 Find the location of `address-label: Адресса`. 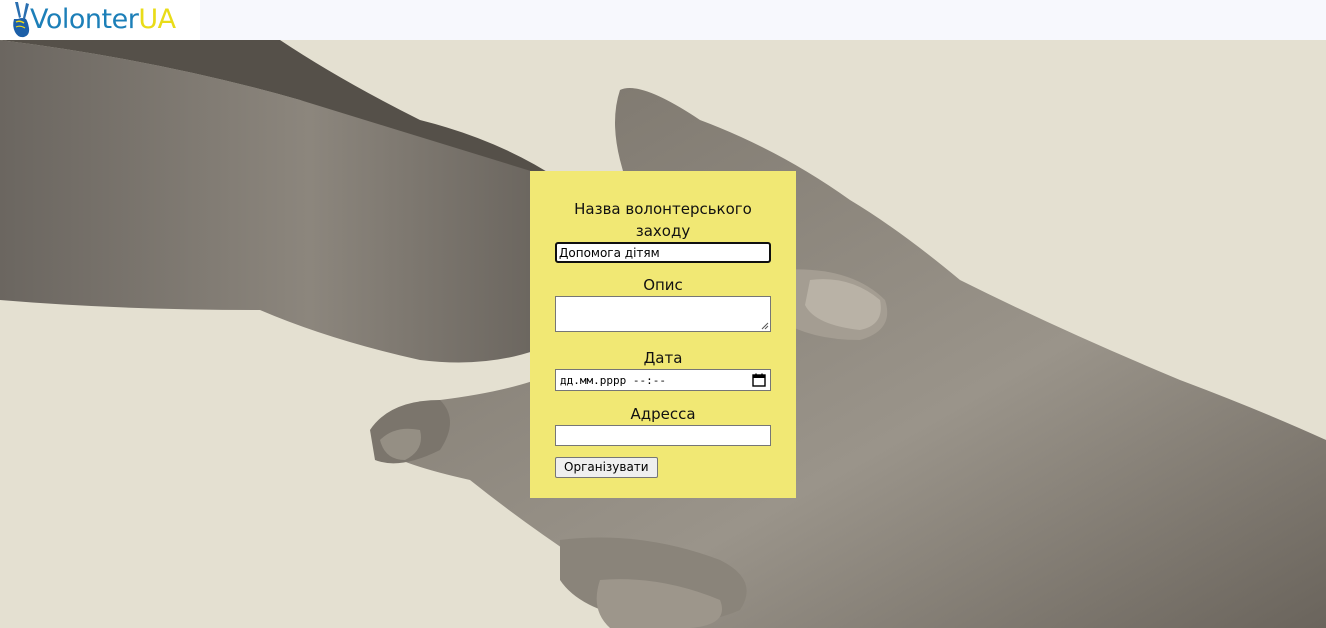

address-label: Адресса is located at coordinates (663, 414).